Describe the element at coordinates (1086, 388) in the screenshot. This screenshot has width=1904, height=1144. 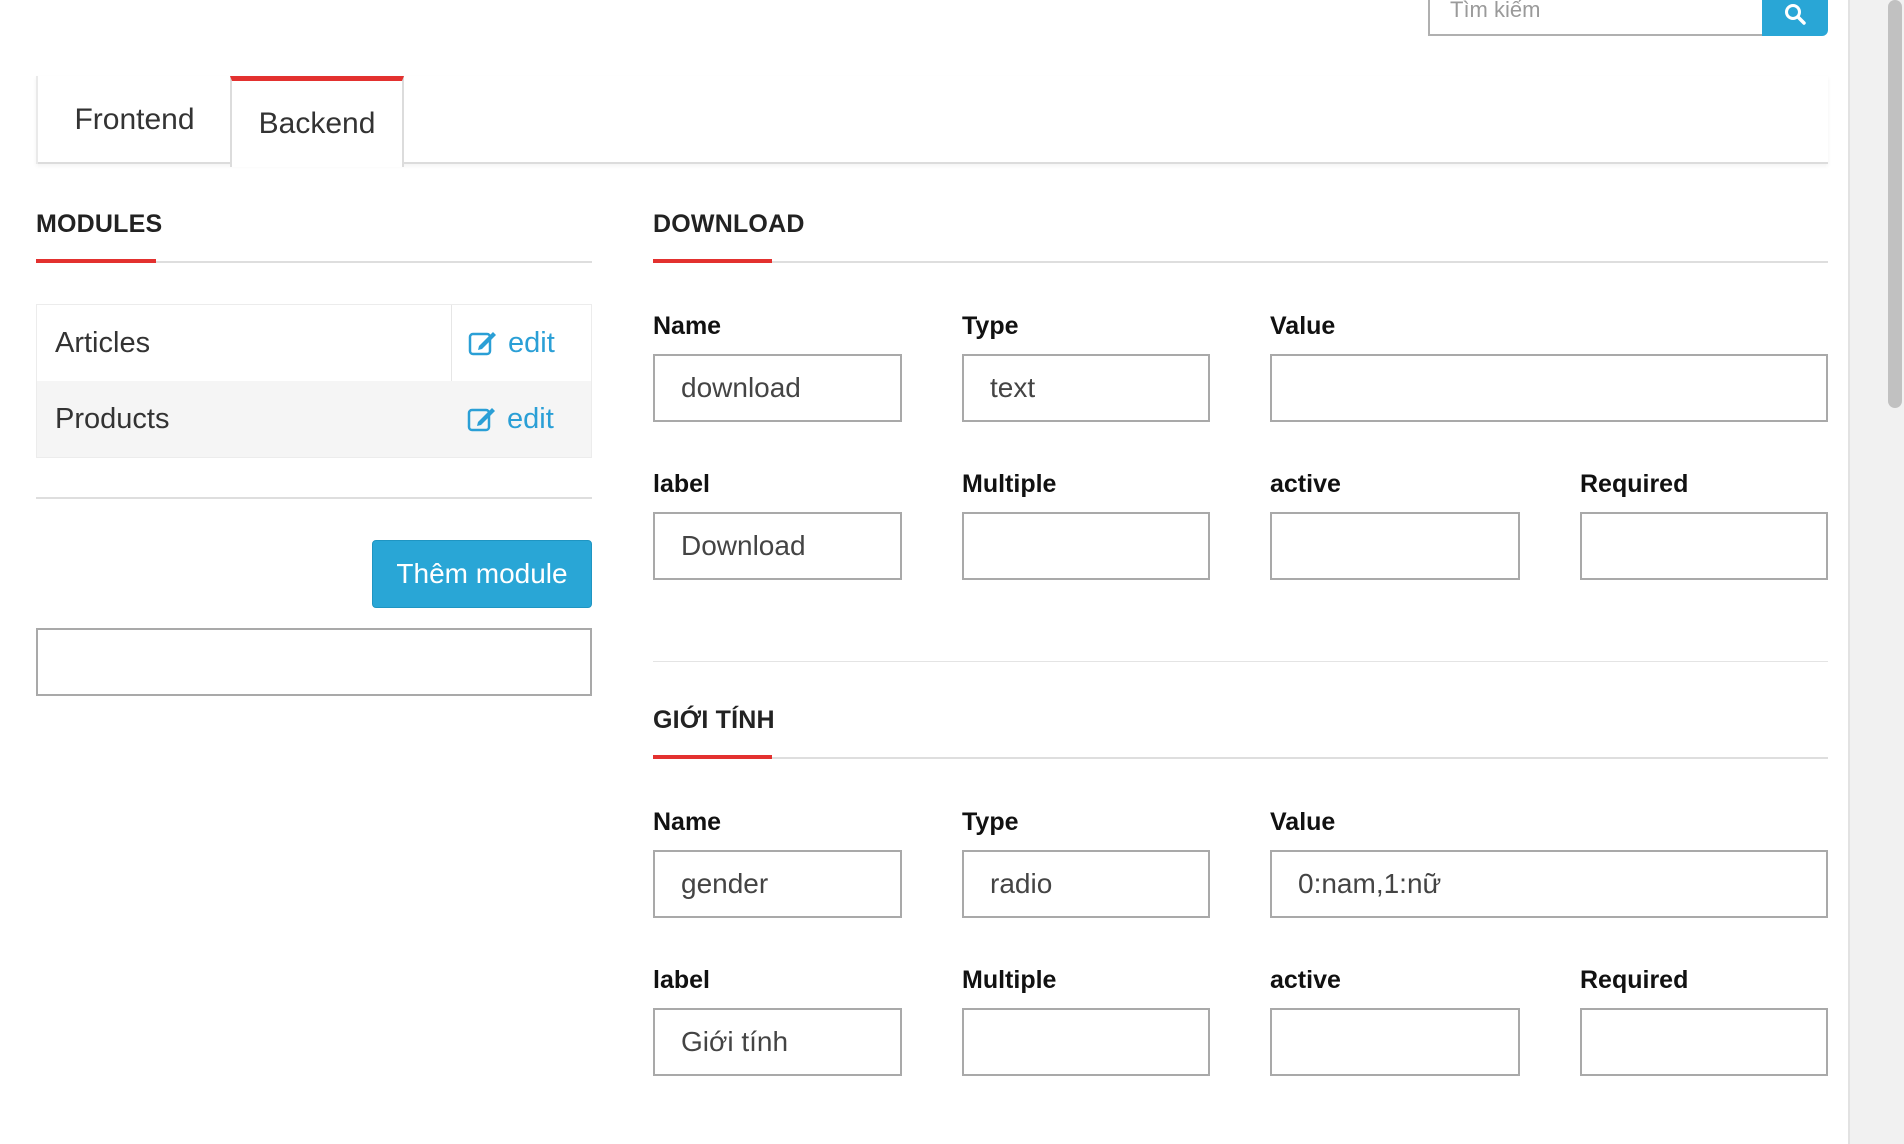
I see `type-field: text` at that location.